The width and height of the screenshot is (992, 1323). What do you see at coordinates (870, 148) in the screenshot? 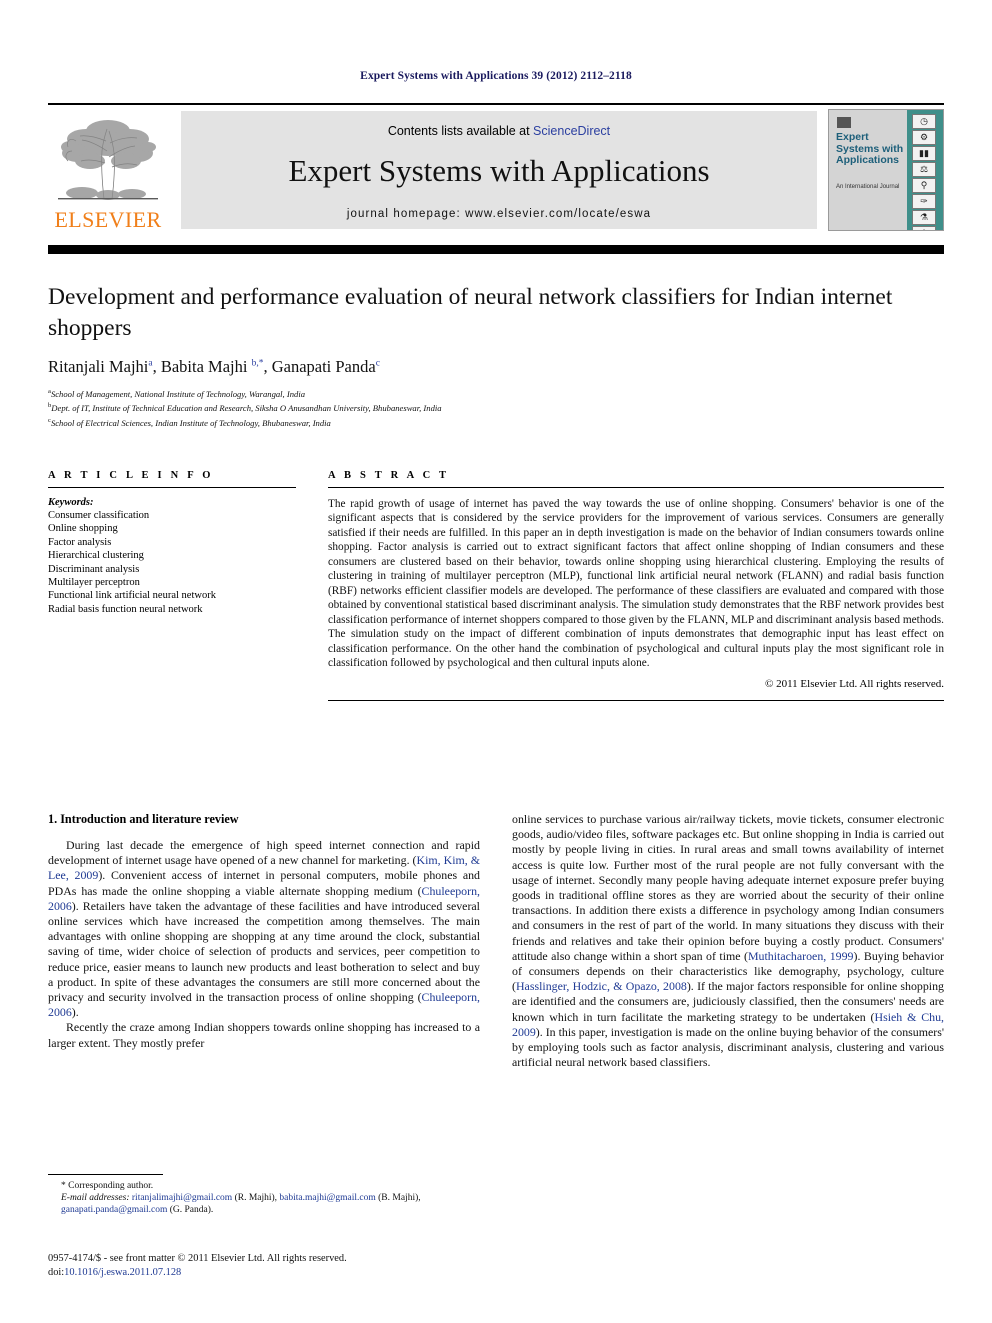
I see `cover-title-text: Expert Systems with Applications` at bounding box center [870, 148].